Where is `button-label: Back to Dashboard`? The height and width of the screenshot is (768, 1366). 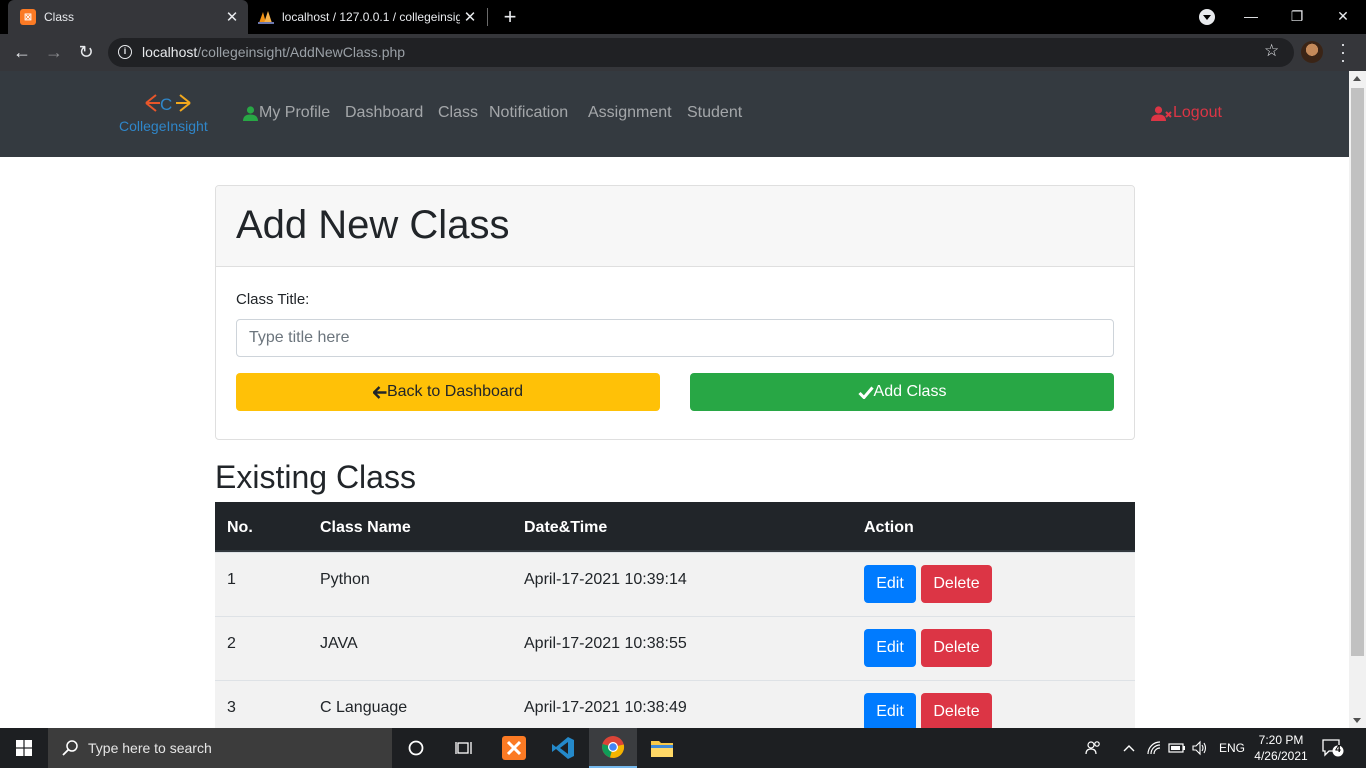 button-label: Back to Dashboard is located at coordinates (455, 391).